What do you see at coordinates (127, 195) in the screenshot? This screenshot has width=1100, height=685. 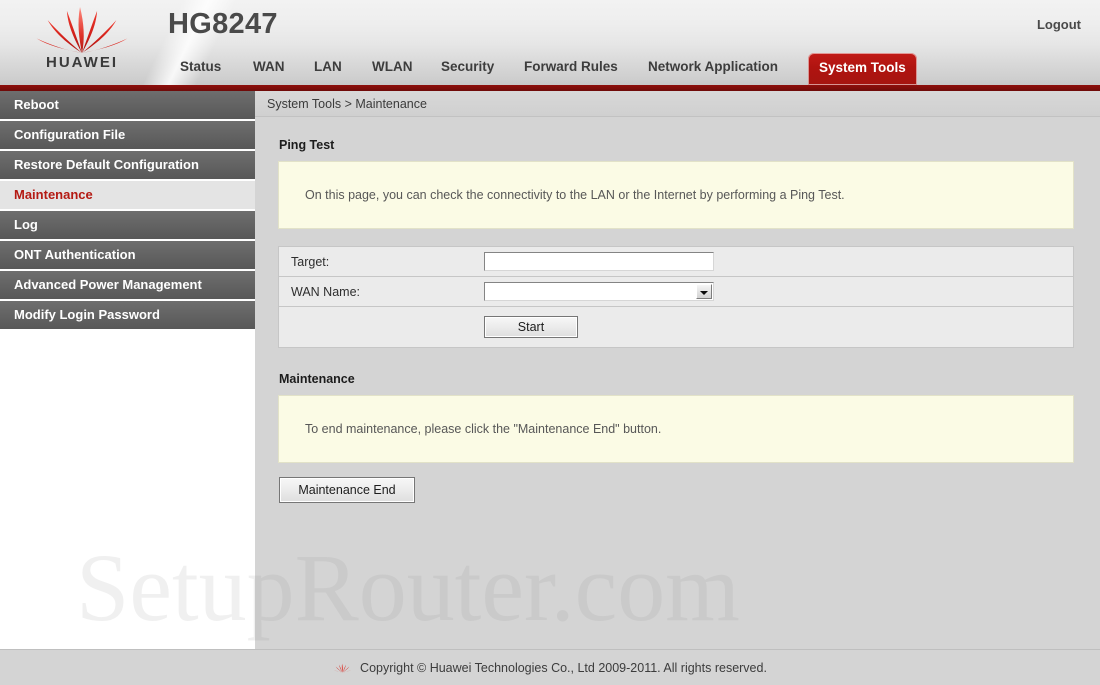 I see `sidebar-item-maintenance: Maintenance` at bounding box center [127, 195].